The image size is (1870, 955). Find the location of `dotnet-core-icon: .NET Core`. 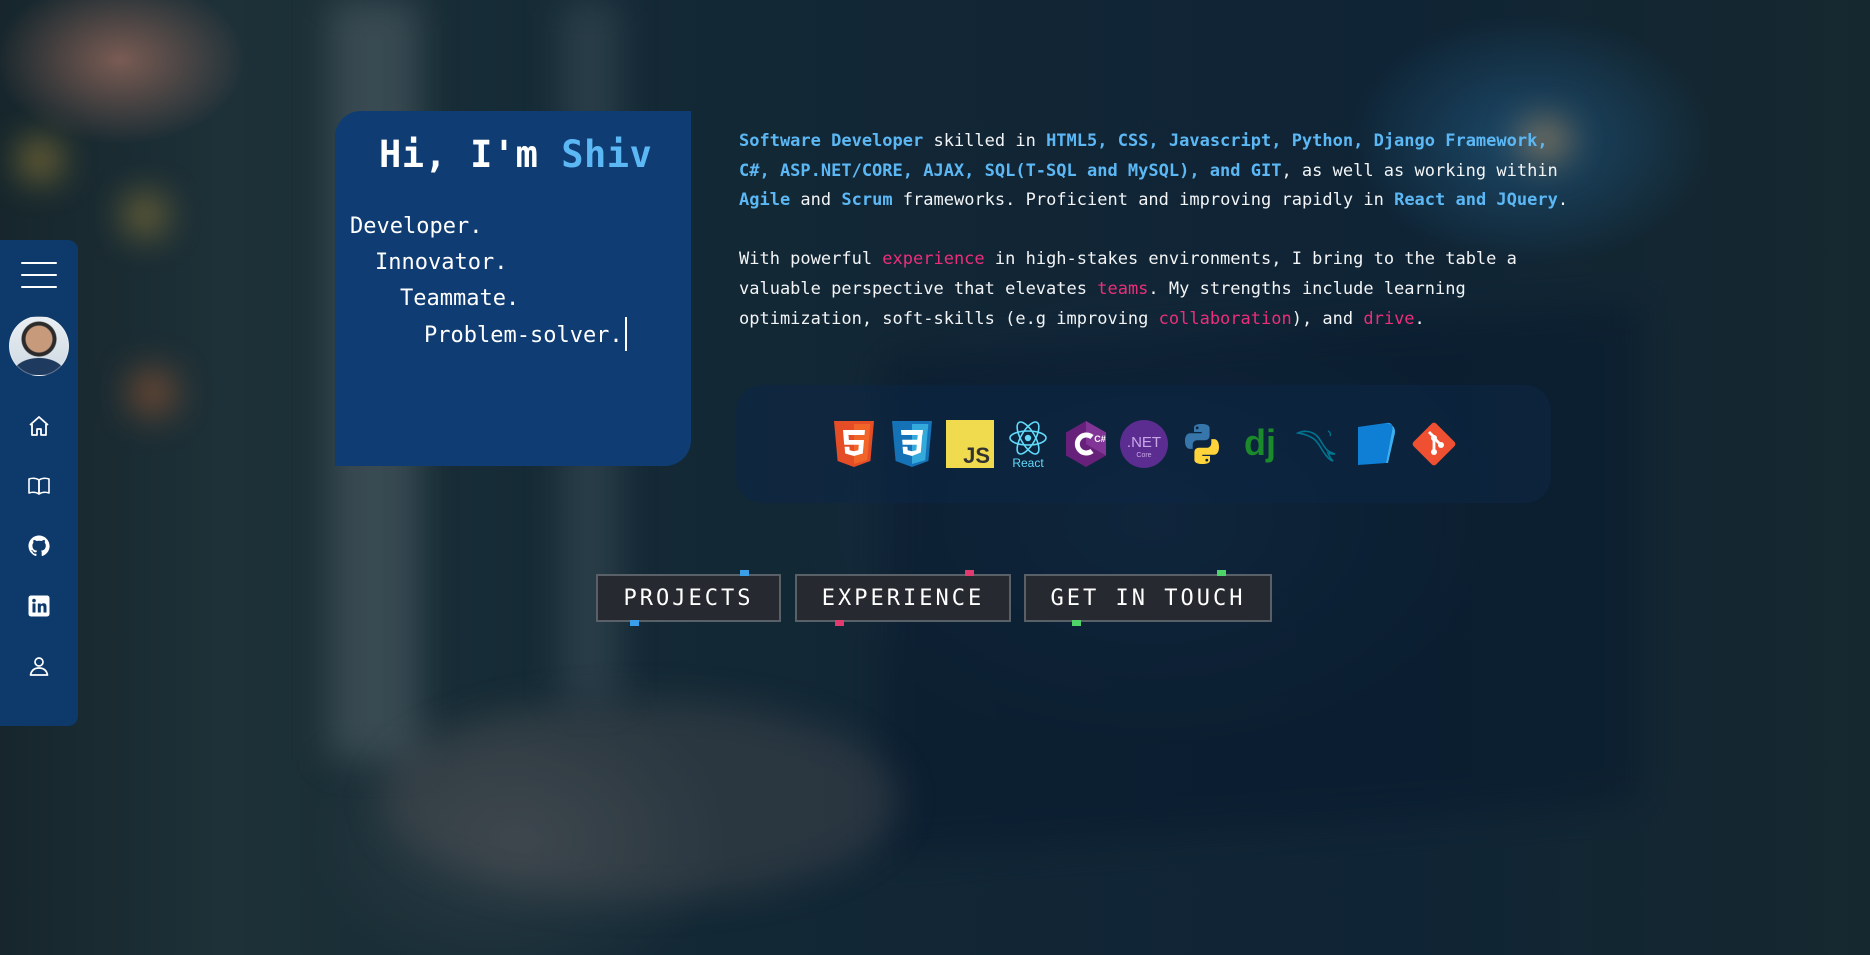

dotnet-core-icon: .NET Core is located at coordinates (1143, 444).